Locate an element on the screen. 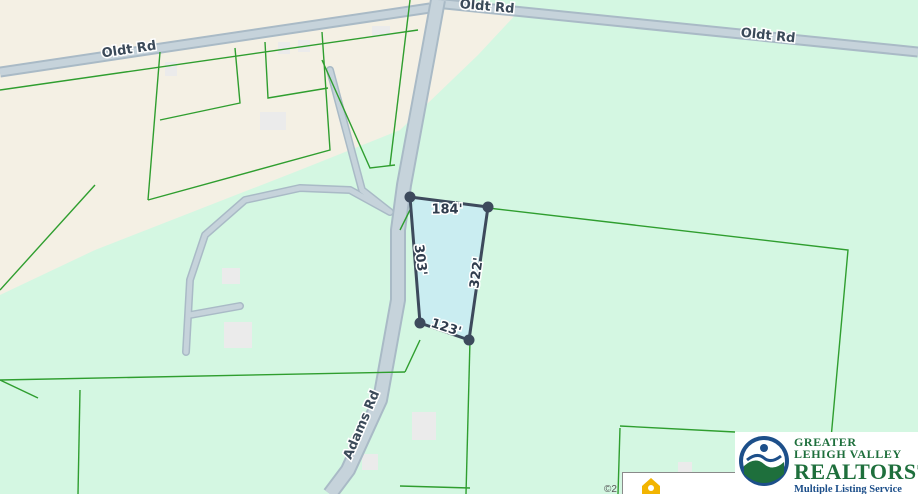 The image size is (918, 494). map-attribution: ©2 is located at coordinates (610, 489).